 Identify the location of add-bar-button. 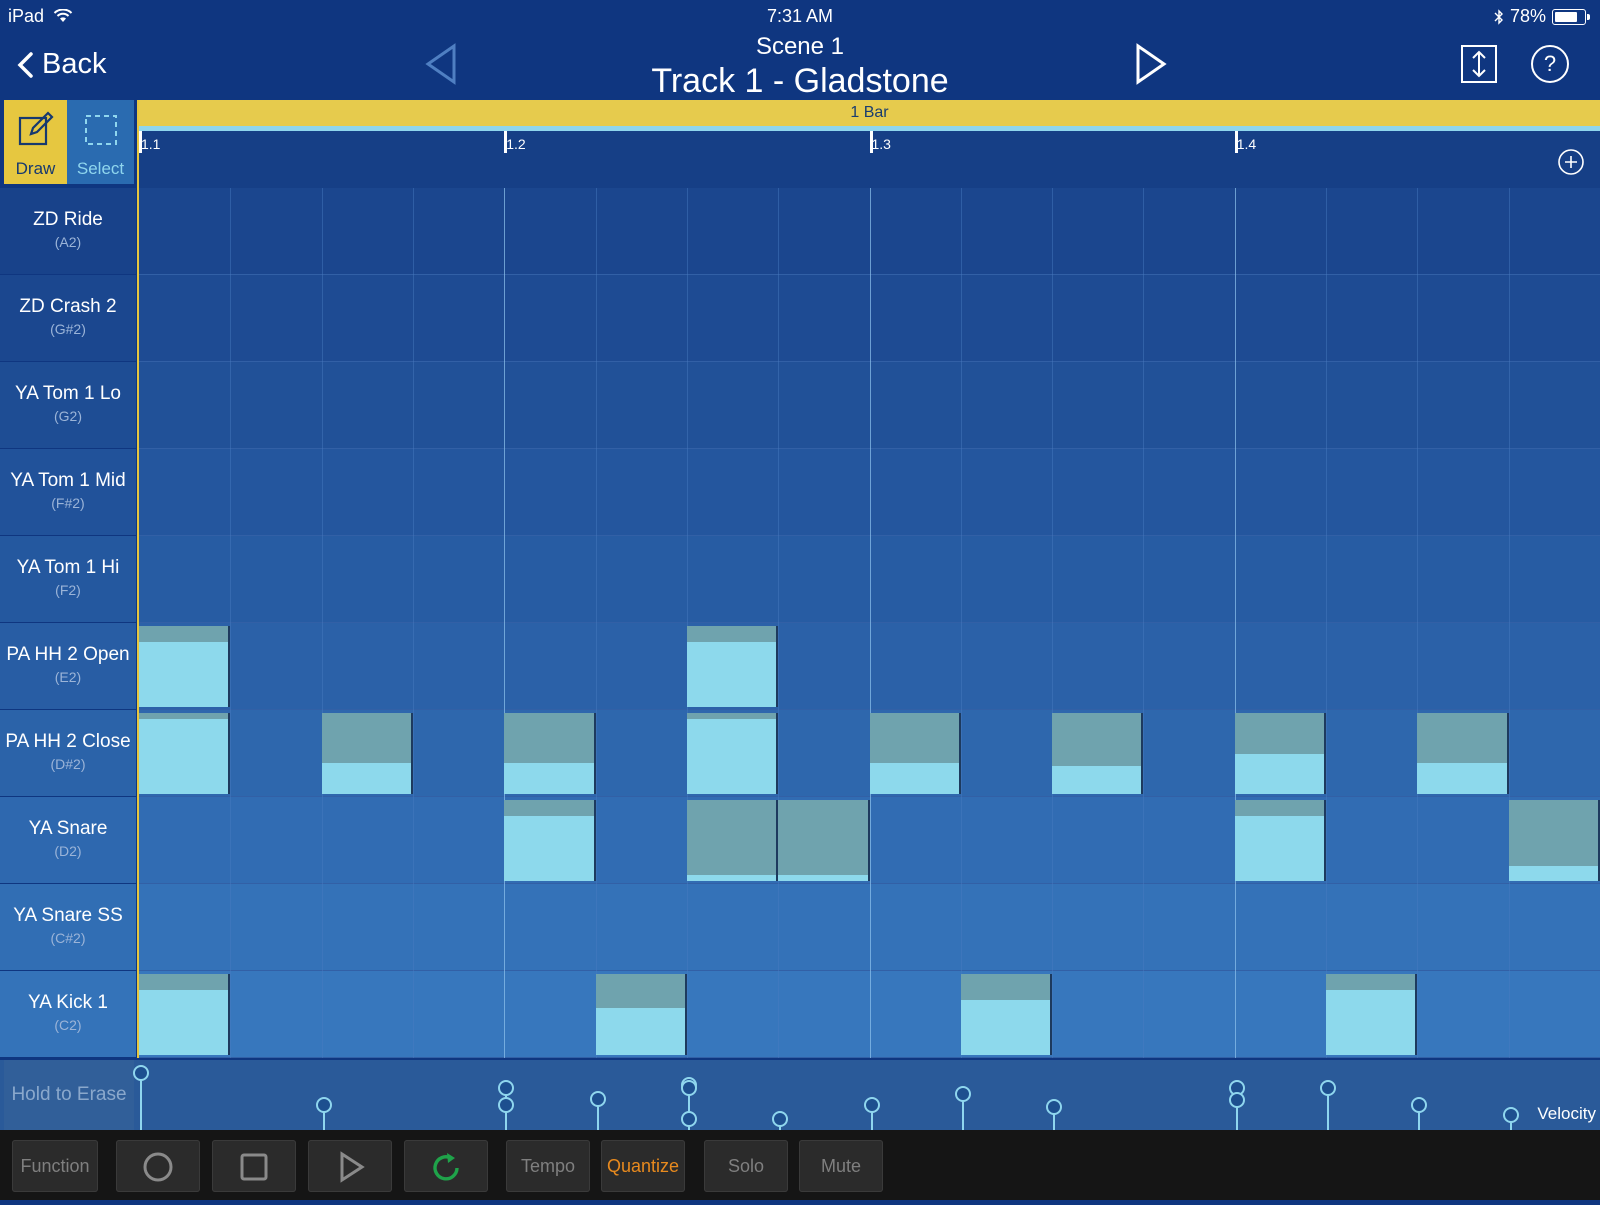
(1571, 164).